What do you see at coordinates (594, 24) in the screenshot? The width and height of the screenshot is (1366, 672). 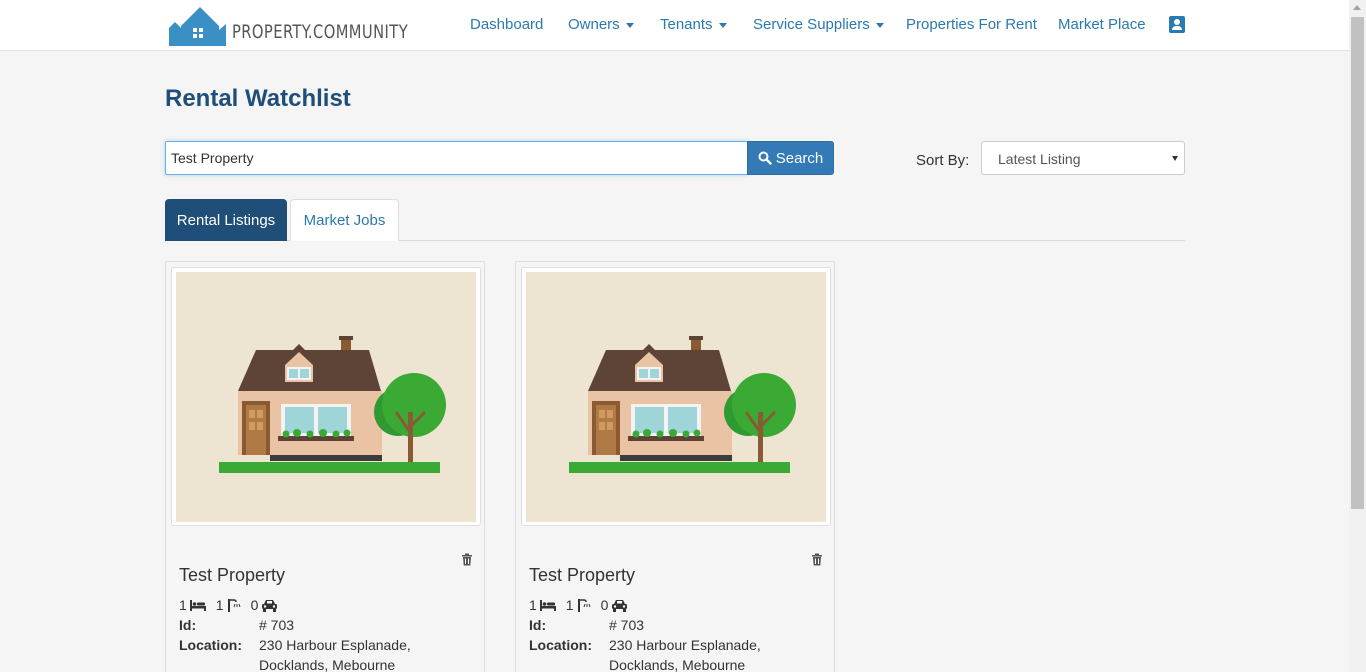 I see `nav-owners-label: Owners` at bounding box center [594, 24].